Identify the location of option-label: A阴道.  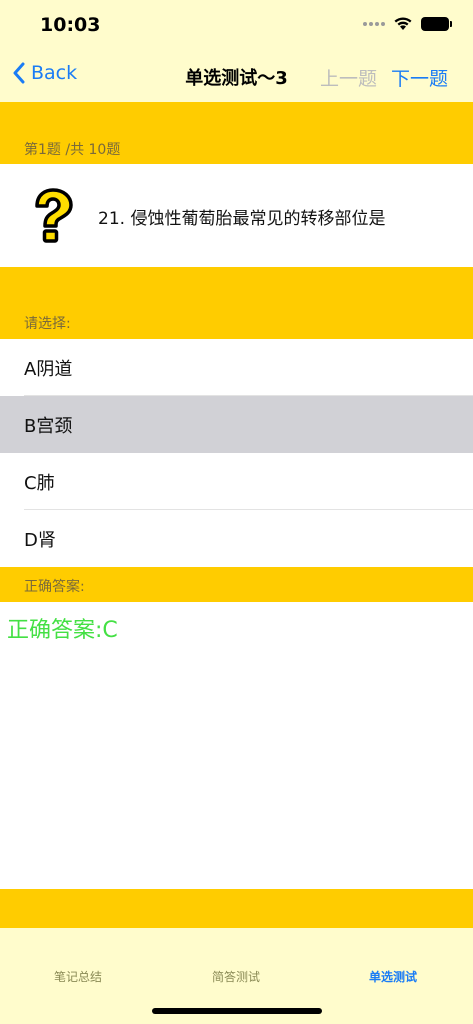
(48, 369).